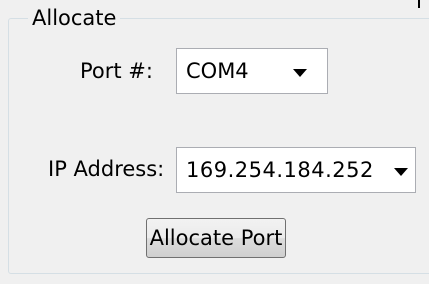 This screenshot has height=284, width=429. Describe the element at coordinates (106, 169) in the screenshot. I see `ip-address-label: IP Address:` at that location.